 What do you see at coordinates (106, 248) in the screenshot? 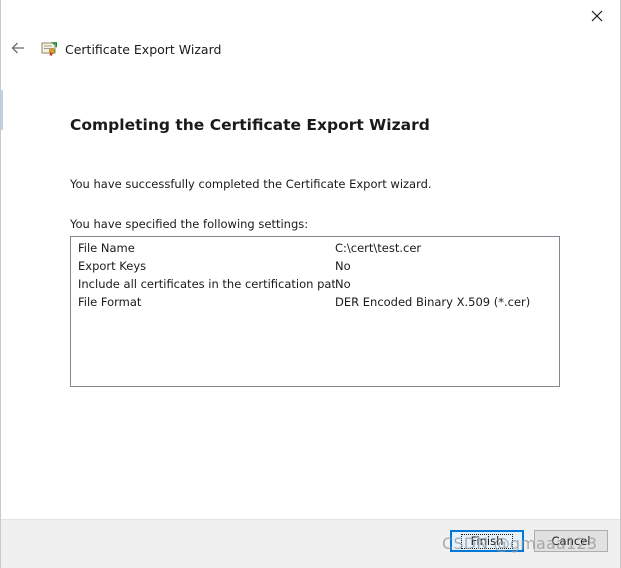
I see `setting-key: File Name` at bounding box center [106, 248].